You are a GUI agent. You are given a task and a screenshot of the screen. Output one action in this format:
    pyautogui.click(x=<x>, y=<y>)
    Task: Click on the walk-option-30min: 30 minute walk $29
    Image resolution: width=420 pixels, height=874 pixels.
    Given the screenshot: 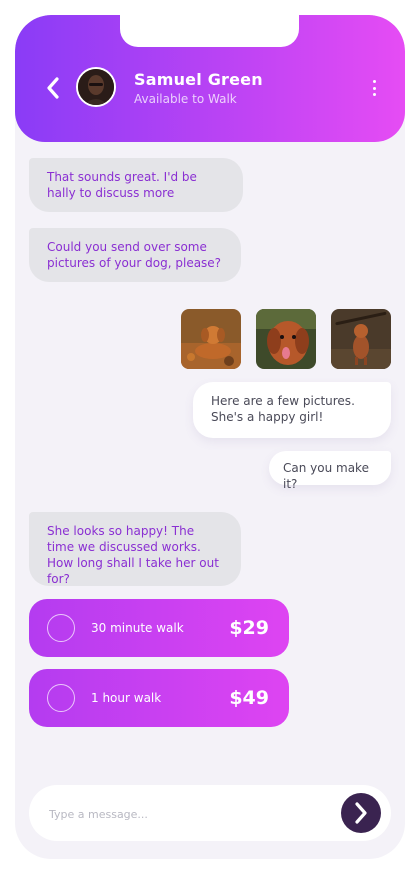 What is the action you would take?
    pyautogui.click(x=159, y=628)
    